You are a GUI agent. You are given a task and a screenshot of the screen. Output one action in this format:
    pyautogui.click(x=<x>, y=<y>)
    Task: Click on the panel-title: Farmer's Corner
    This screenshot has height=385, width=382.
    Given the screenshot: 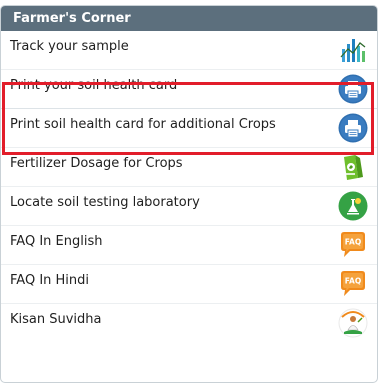 What is the action you would take?
    pyautogui.click(x=189, y=18)
    